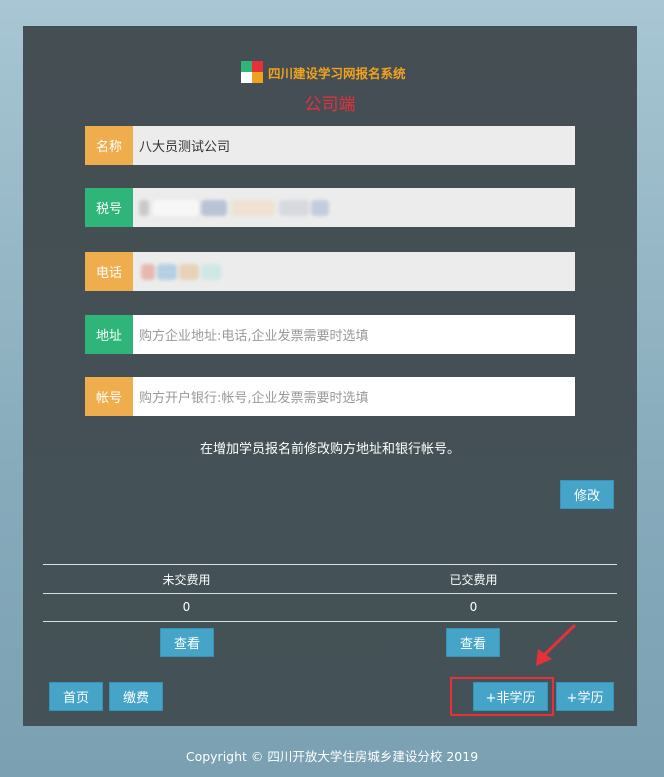 This screenshot has height=777, width=664. Describe the element at coordinates (76, 696) in the screenshot. I see `home-button: 首页` at that location.